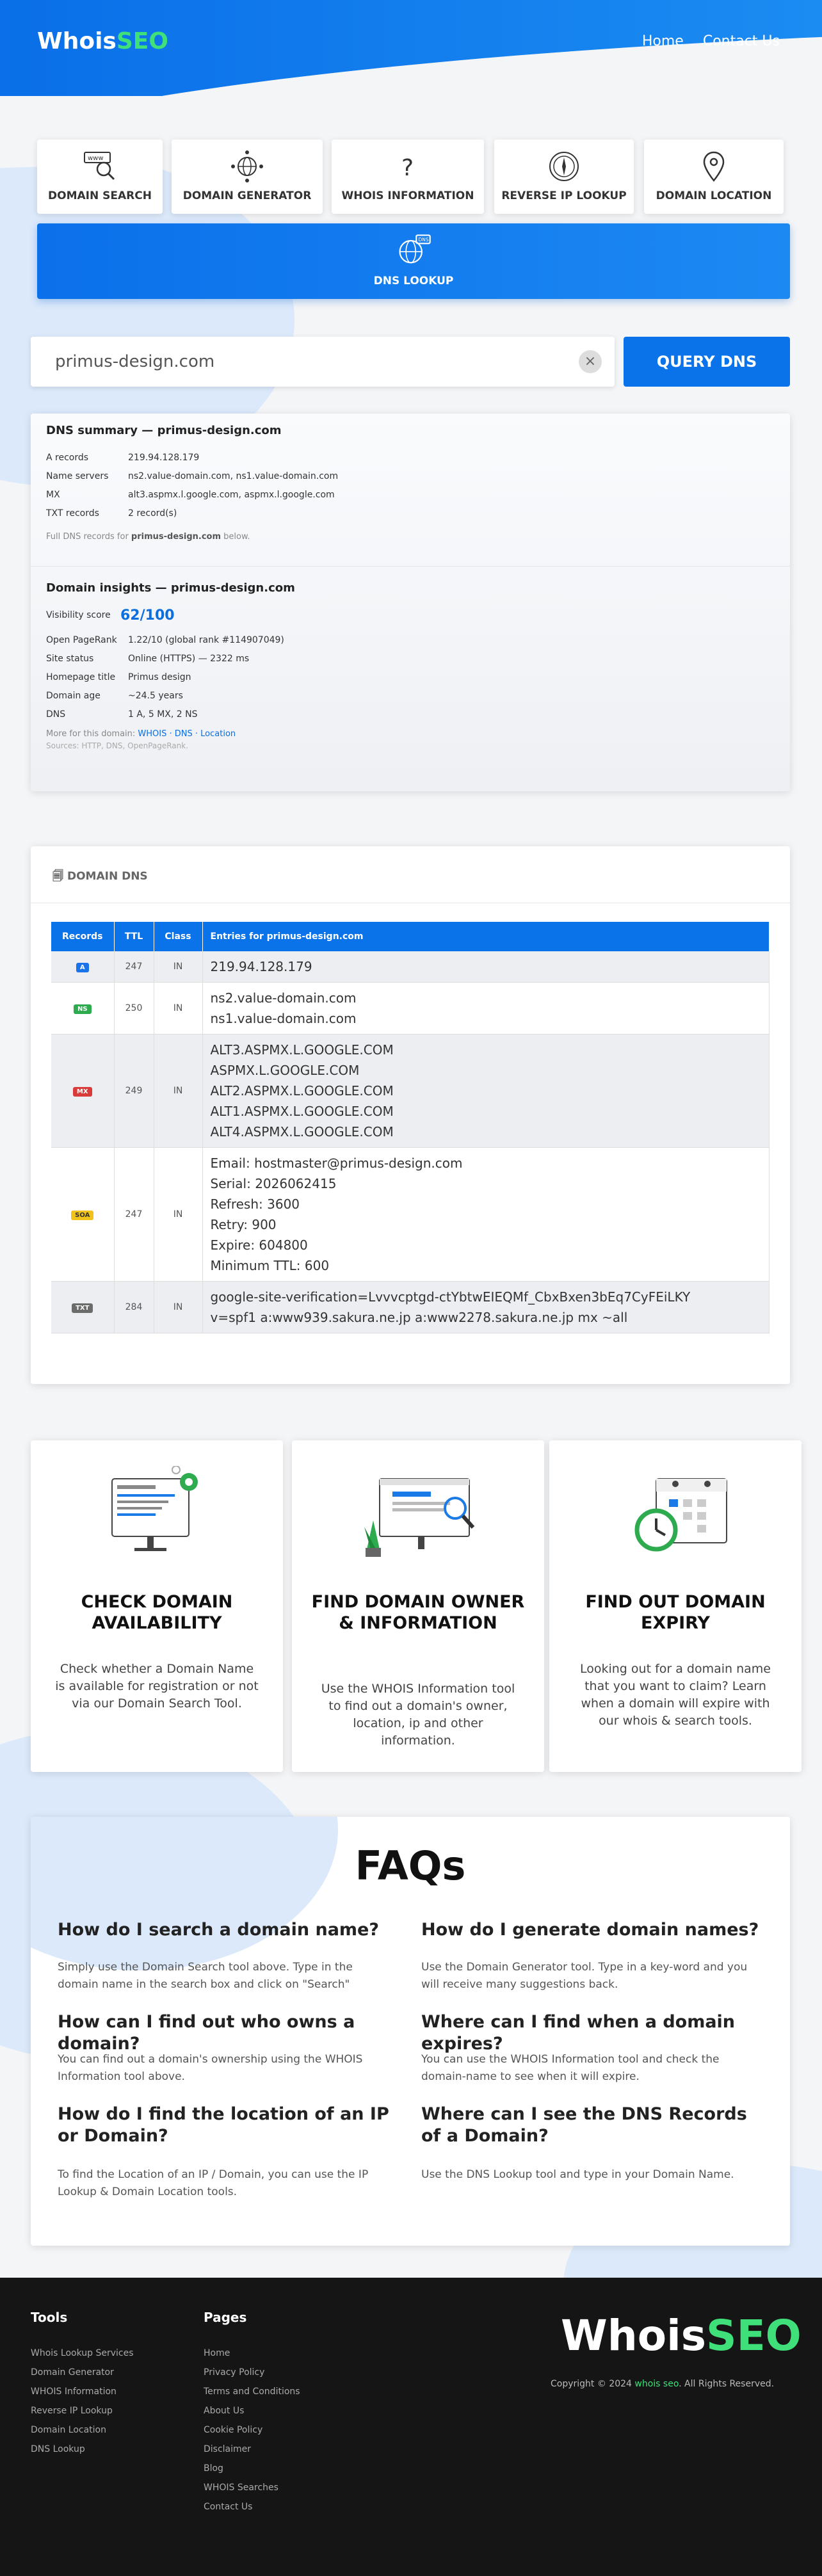  Describe the element at coordinates (99, 166) in the screenshot. I see `www-search-icon: www` at that location.